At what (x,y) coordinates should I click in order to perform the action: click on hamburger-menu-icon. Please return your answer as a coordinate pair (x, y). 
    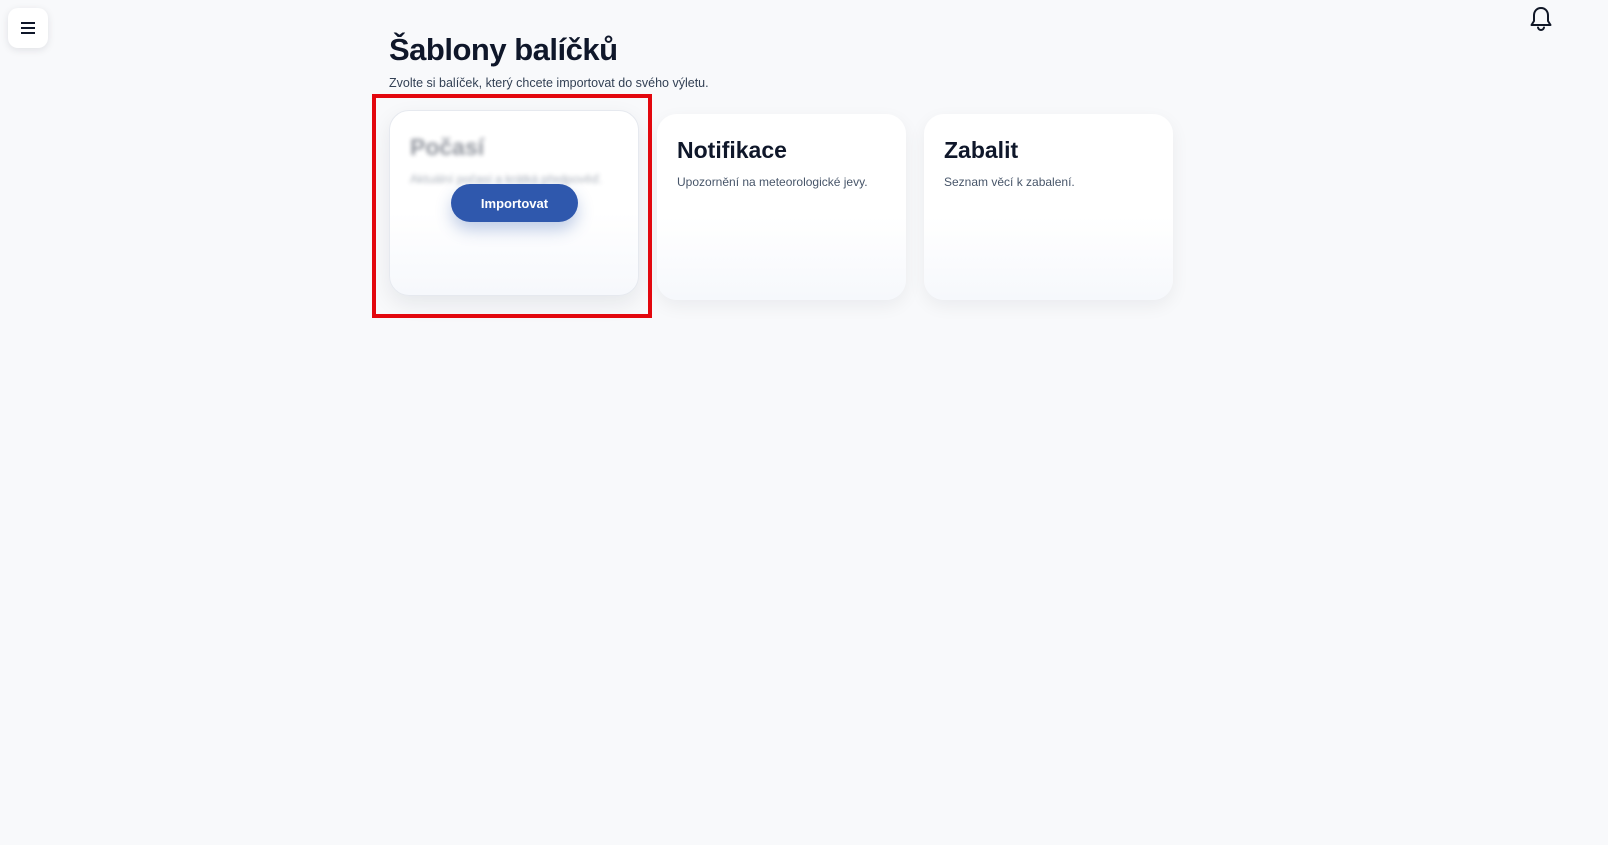
    Looking at the image, I should click on (28, 28).